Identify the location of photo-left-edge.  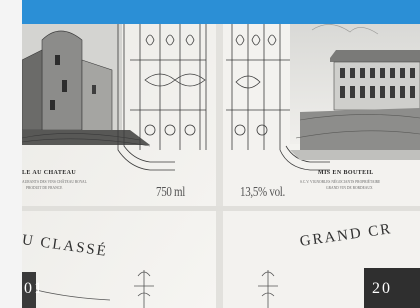
(11, 154).